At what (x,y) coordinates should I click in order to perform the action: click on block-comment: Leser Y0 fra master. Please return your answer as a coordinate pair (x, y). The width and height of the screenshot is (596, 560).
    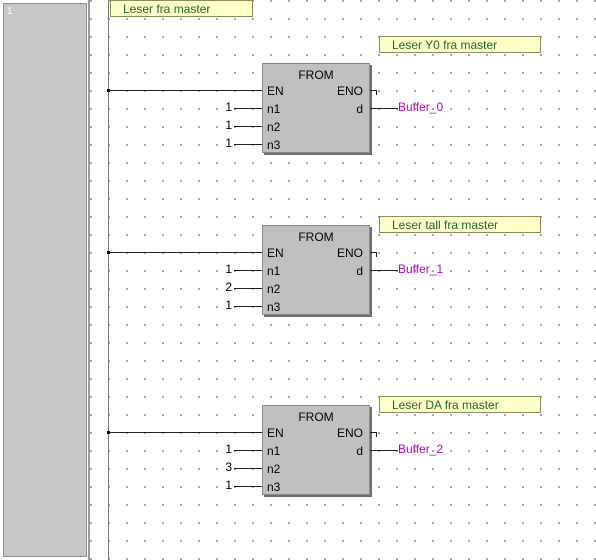
    Looking at the image, I should click on (460, 44).